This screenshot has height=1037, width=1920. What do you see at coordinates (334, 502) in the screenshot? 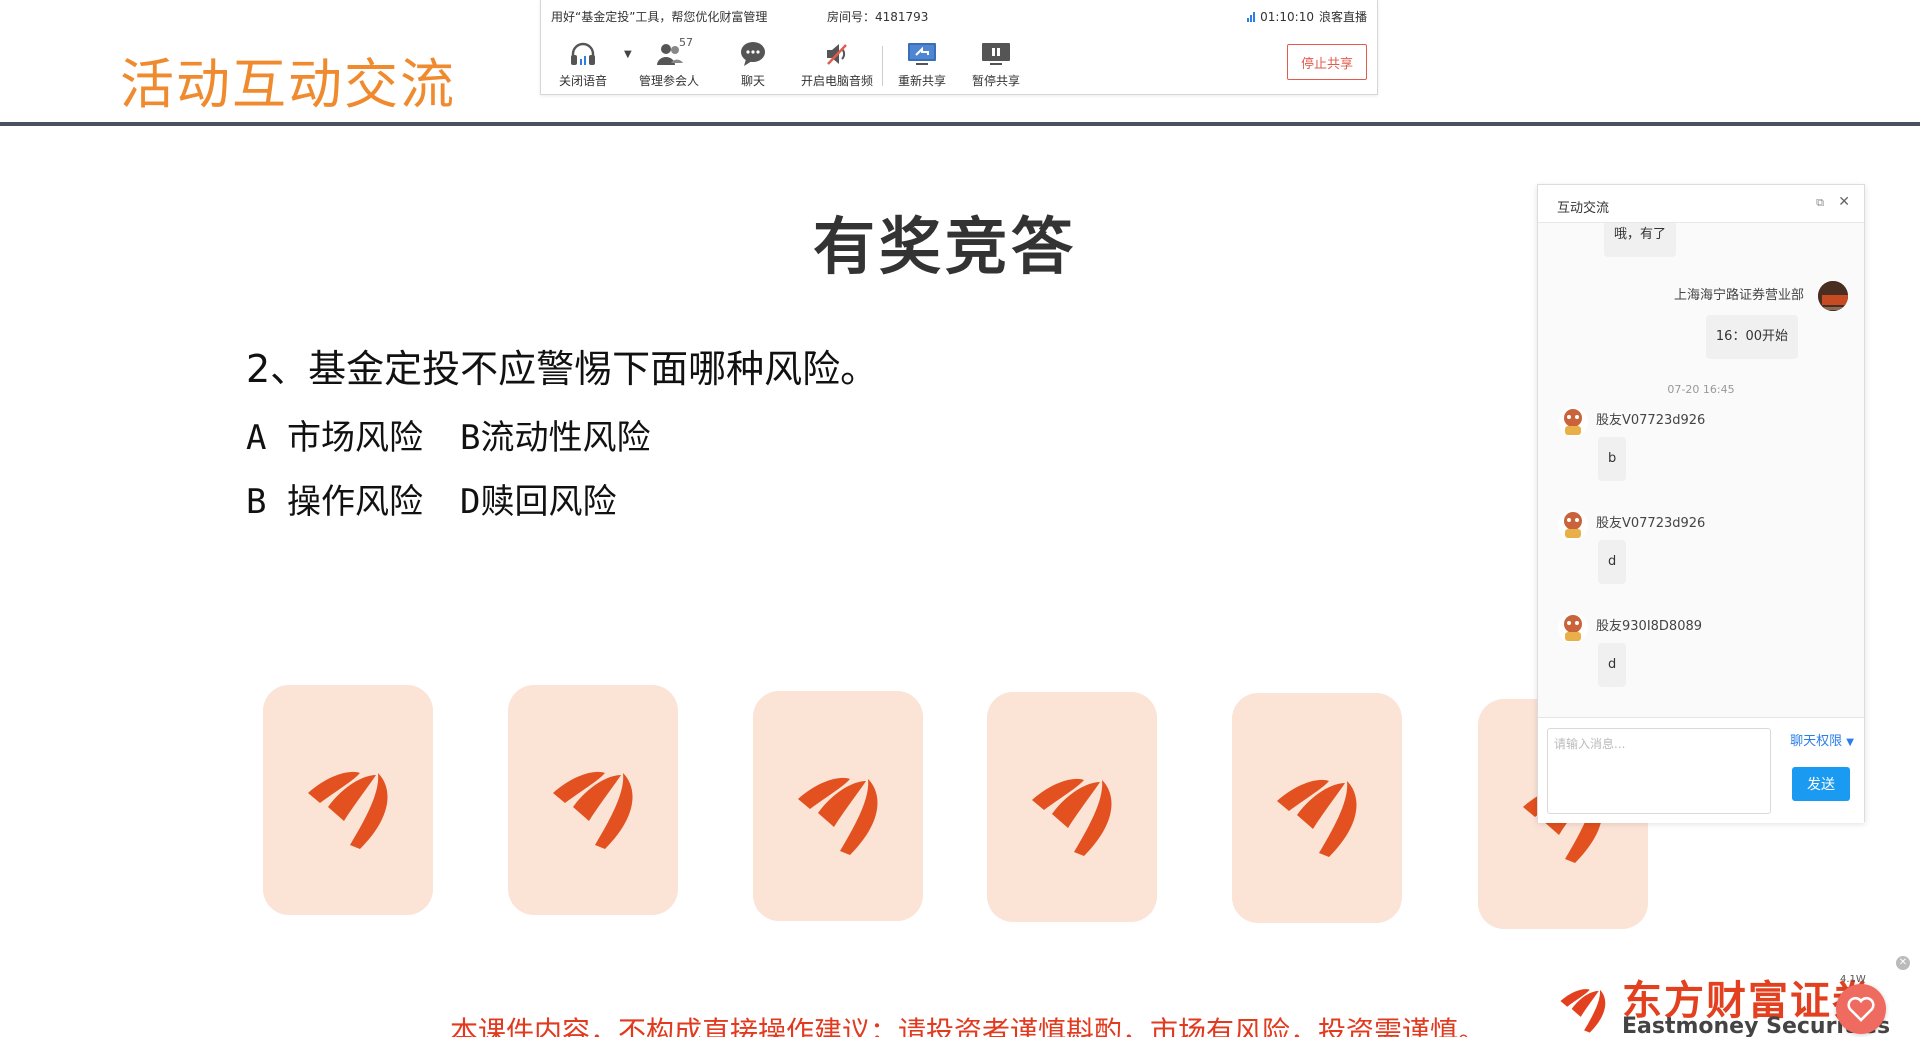
I see `option-text: B 操作风险` at bounding box center [334, 502].